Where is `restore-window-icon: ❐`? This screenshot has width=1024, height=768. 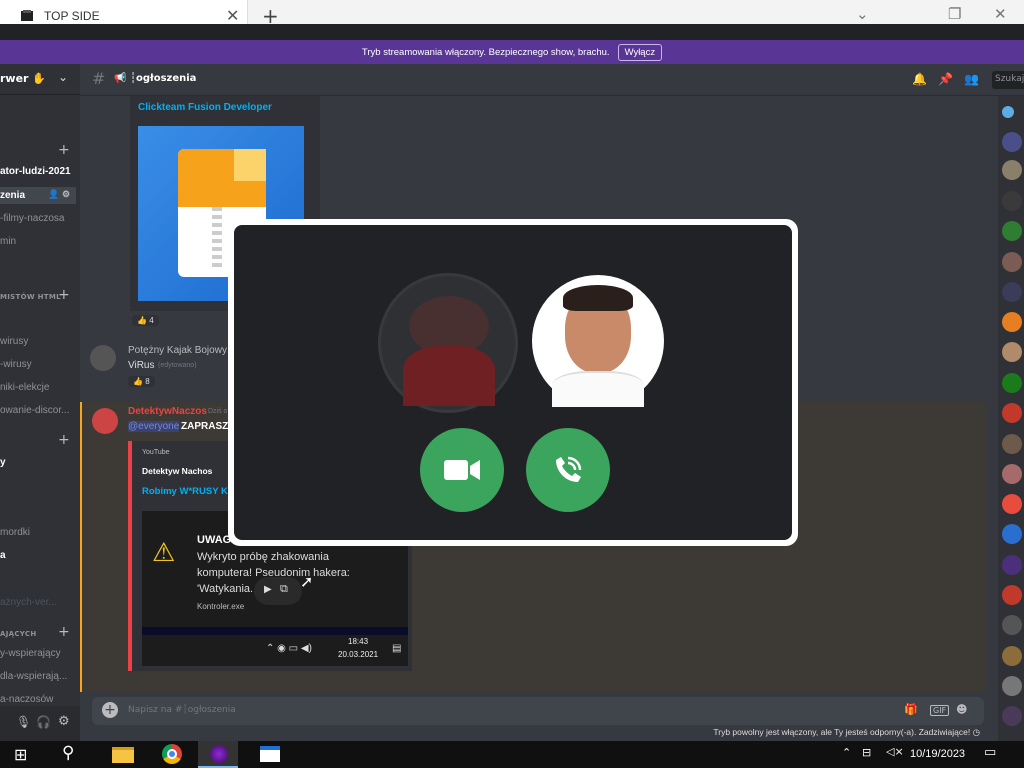
restore-window-icon: ❐ is located at coordinates (954, 14).